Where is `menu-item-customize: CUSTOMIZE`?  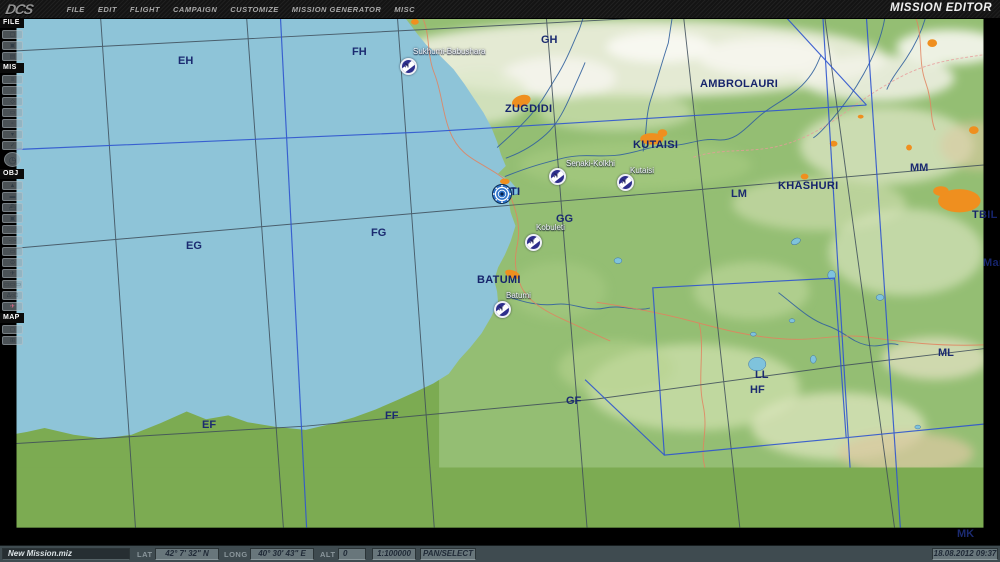 menu-item-customize: CUSTOMIZE is located at coordinates (254, 9).